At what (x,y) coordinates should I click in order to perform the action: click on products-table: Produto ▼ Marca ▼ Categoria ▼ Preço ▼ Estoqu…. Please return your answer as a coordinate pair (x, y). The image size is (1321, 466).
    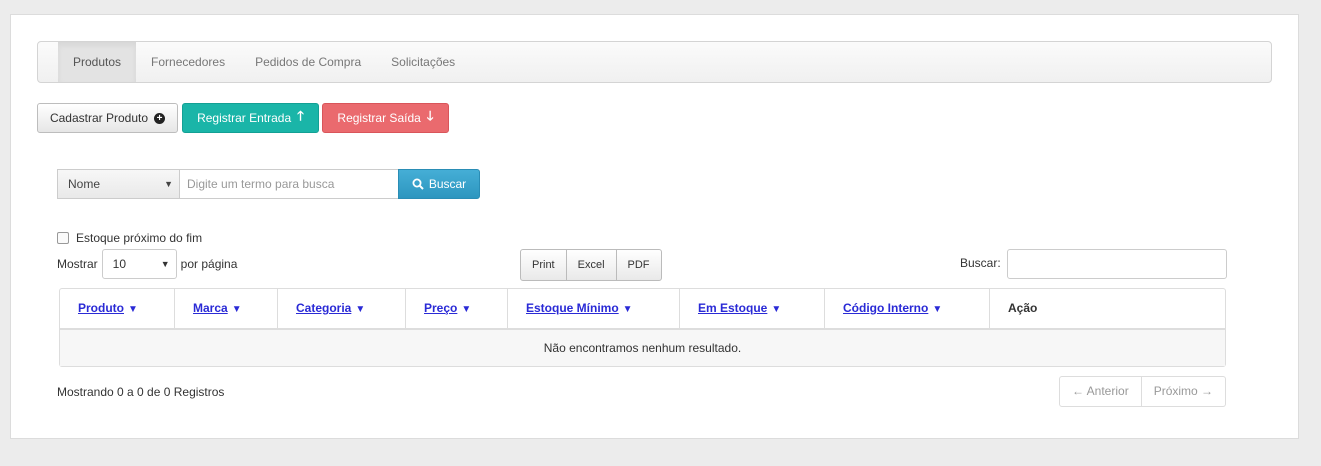
    Looking at the image, I should click on (642, 327).